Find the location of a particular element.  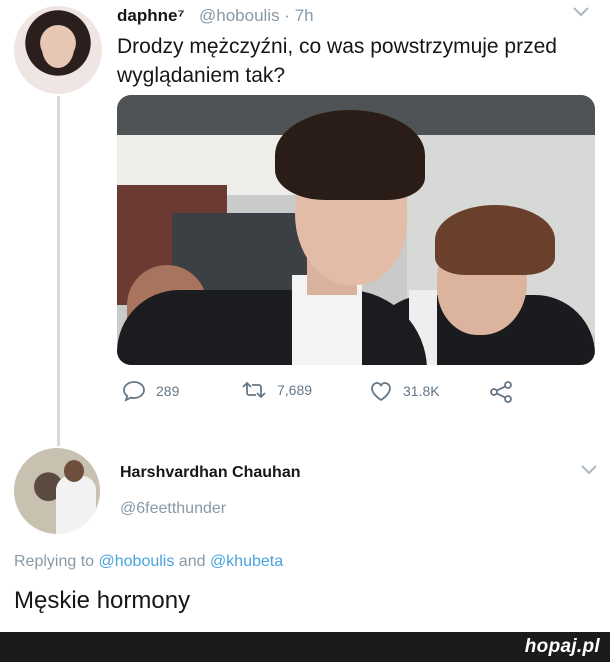

thread-line is located at coordinates (58, 271).